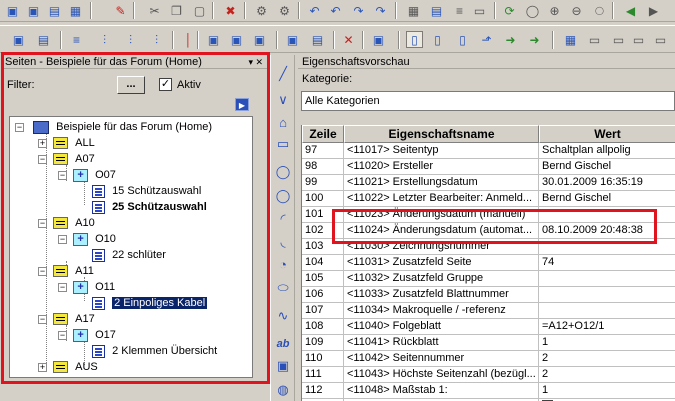  I want to click on highlight-frame-right, so click(494, 226).